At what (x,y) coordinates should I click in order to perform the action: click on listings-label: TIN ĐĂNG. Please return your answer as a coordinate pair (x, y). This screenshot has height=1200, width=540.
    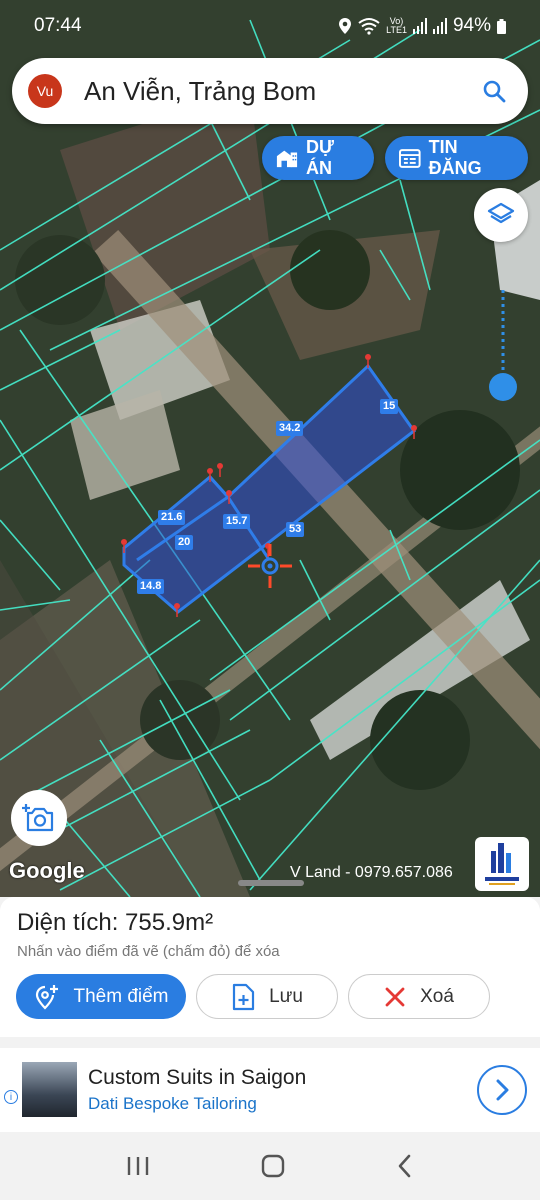
    Looking at the image, I should click on (455, 157).